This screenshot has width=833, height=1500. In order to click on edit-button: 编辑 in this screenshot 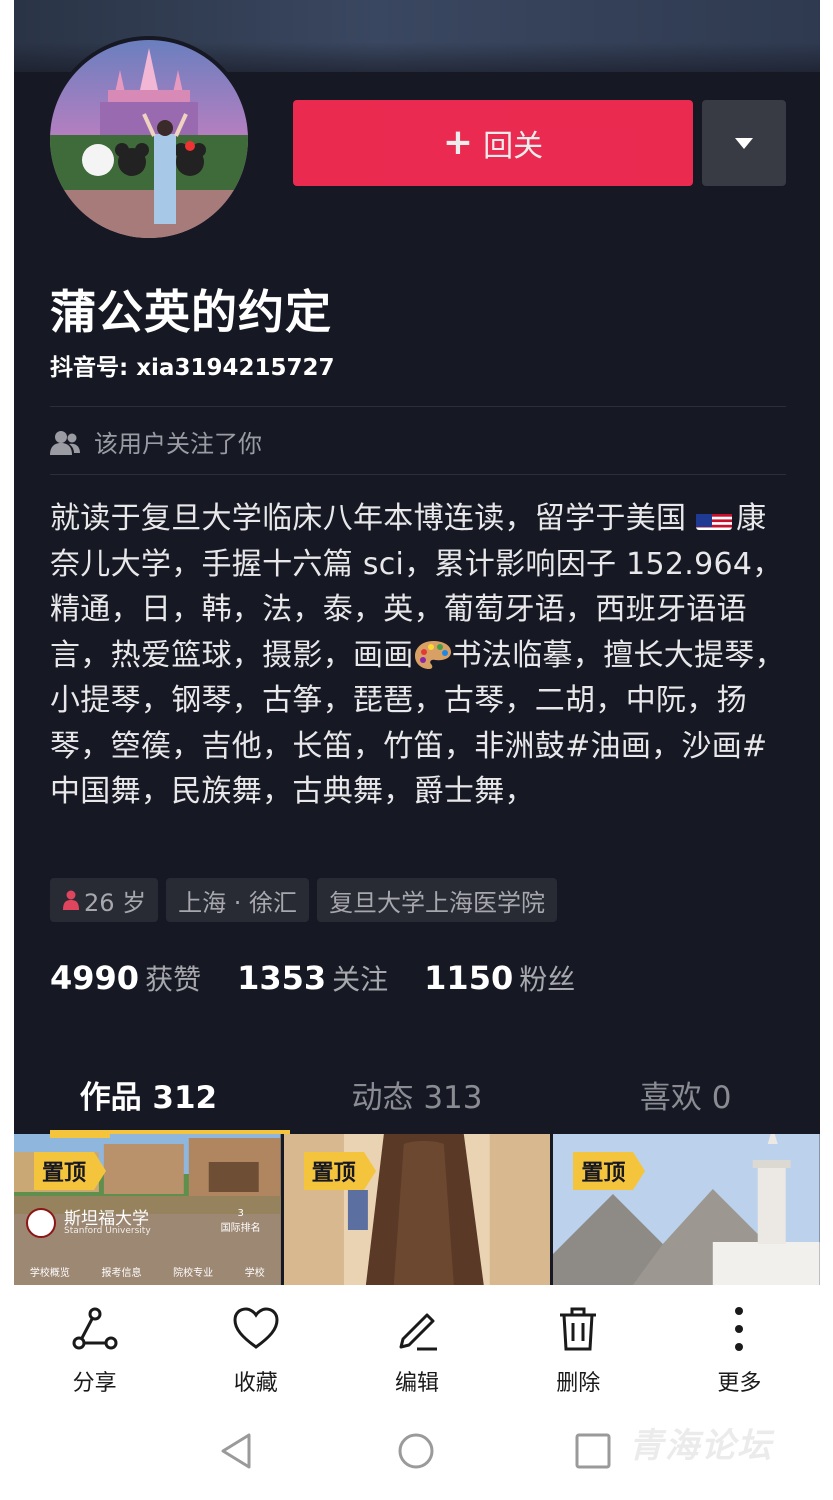, I will do `click(416, 1345)`.